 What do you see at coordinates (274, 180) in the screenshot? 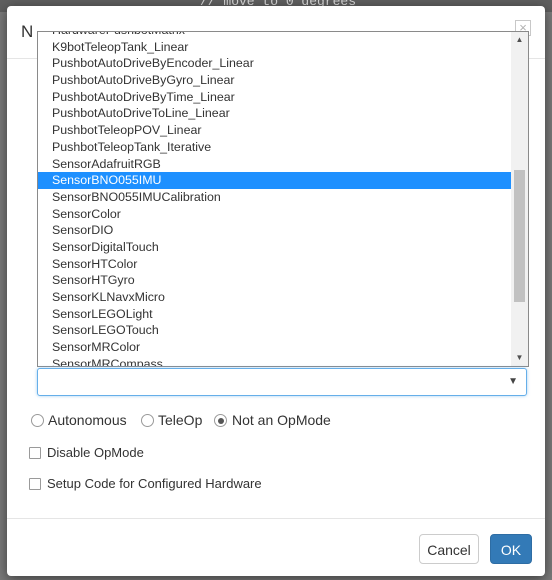
I see `list-item: SensorBNO055IMU` at bounding box center [274, 180].